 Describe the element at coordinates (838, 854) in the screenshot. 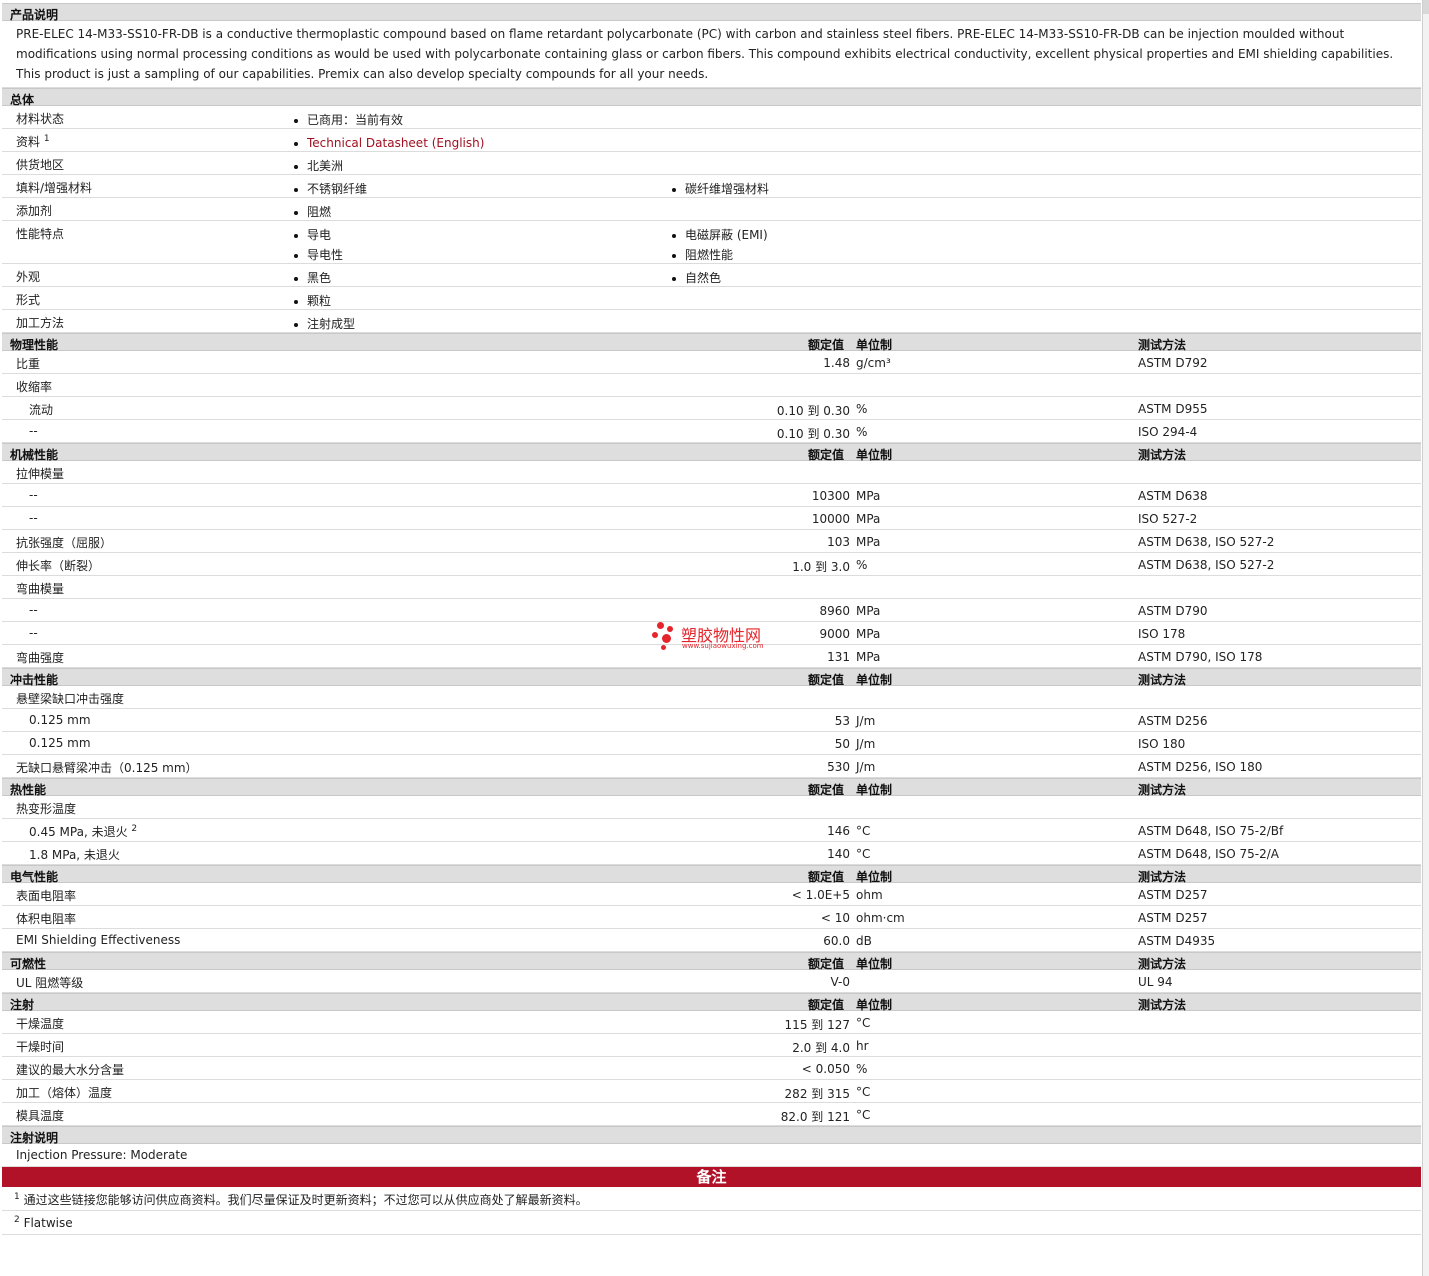

I see `property-value: 140` at that location.